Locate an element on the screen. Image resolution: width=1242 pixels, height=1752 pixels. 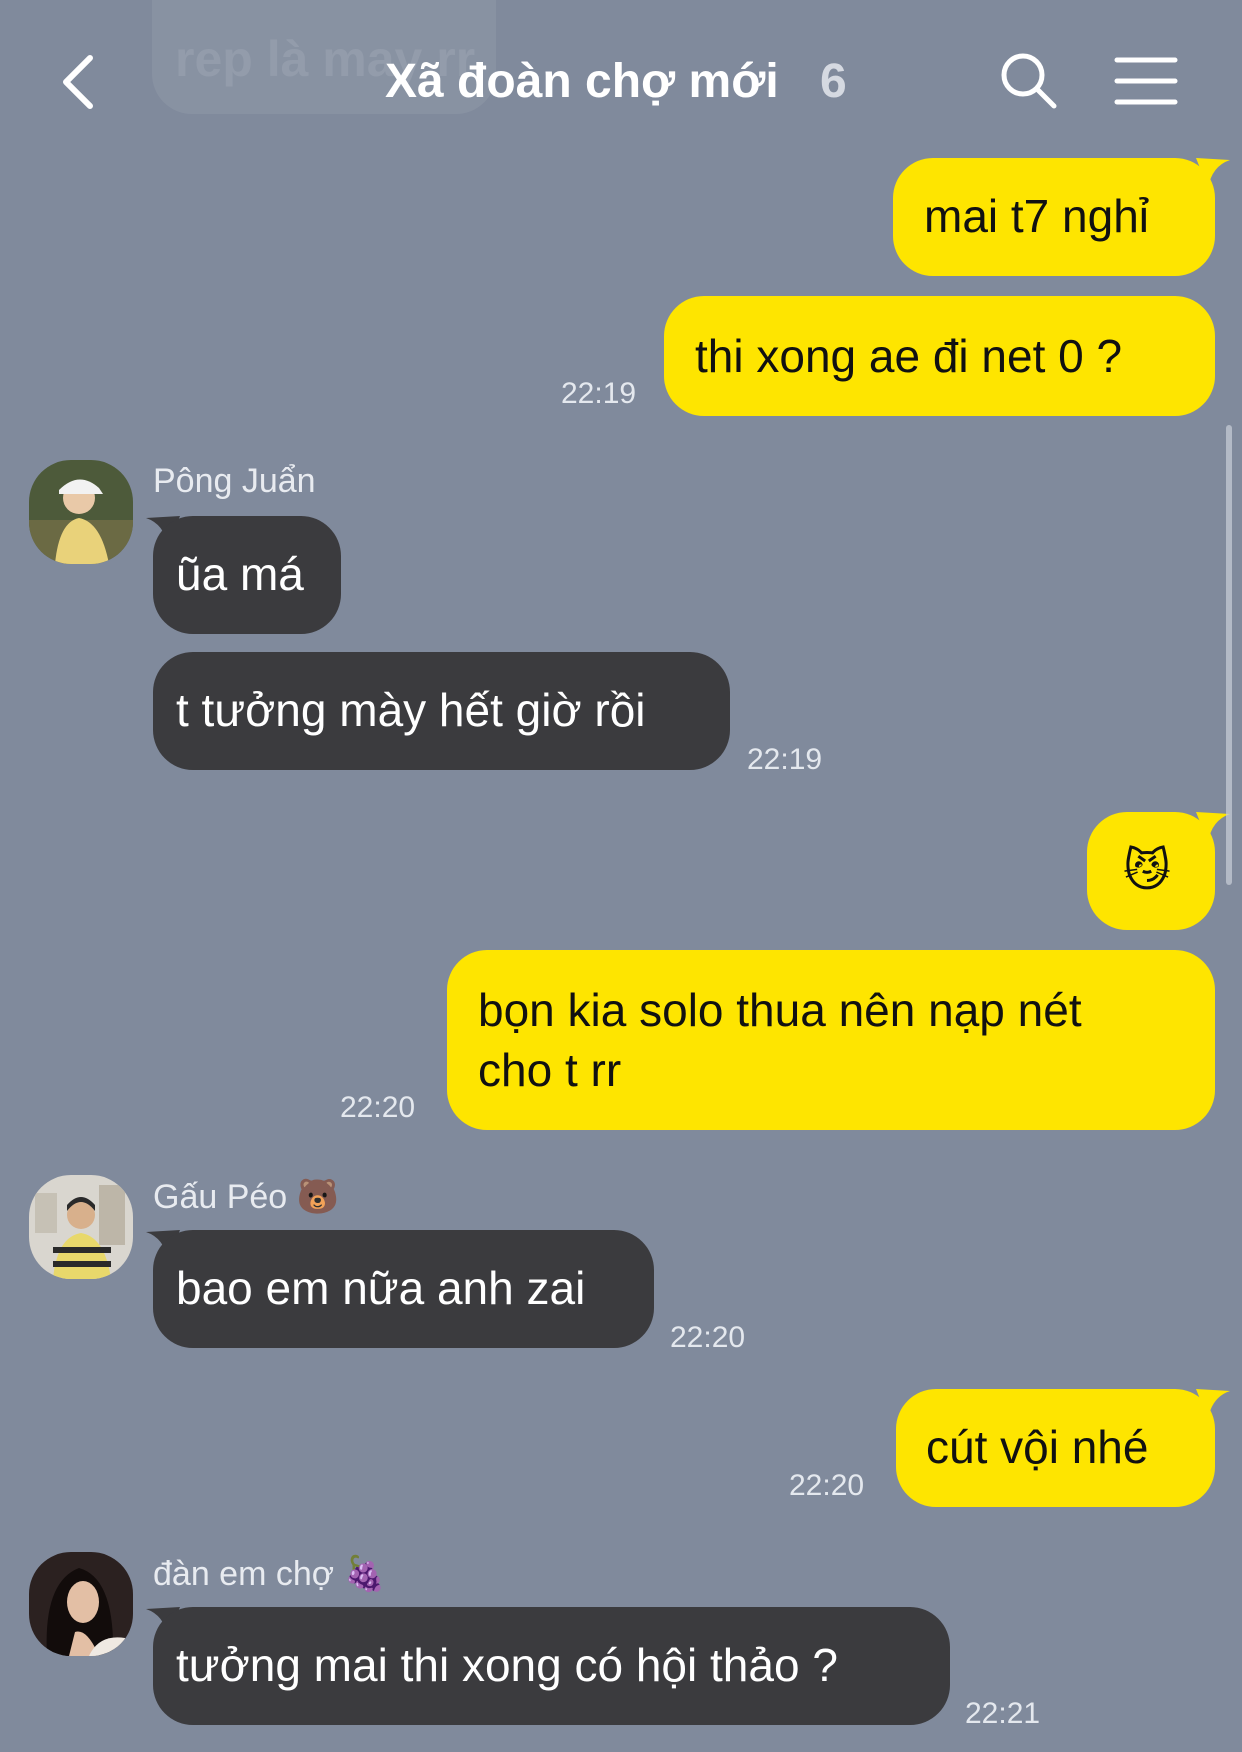
back-arrow-icon is located at coordinates (78, 82).